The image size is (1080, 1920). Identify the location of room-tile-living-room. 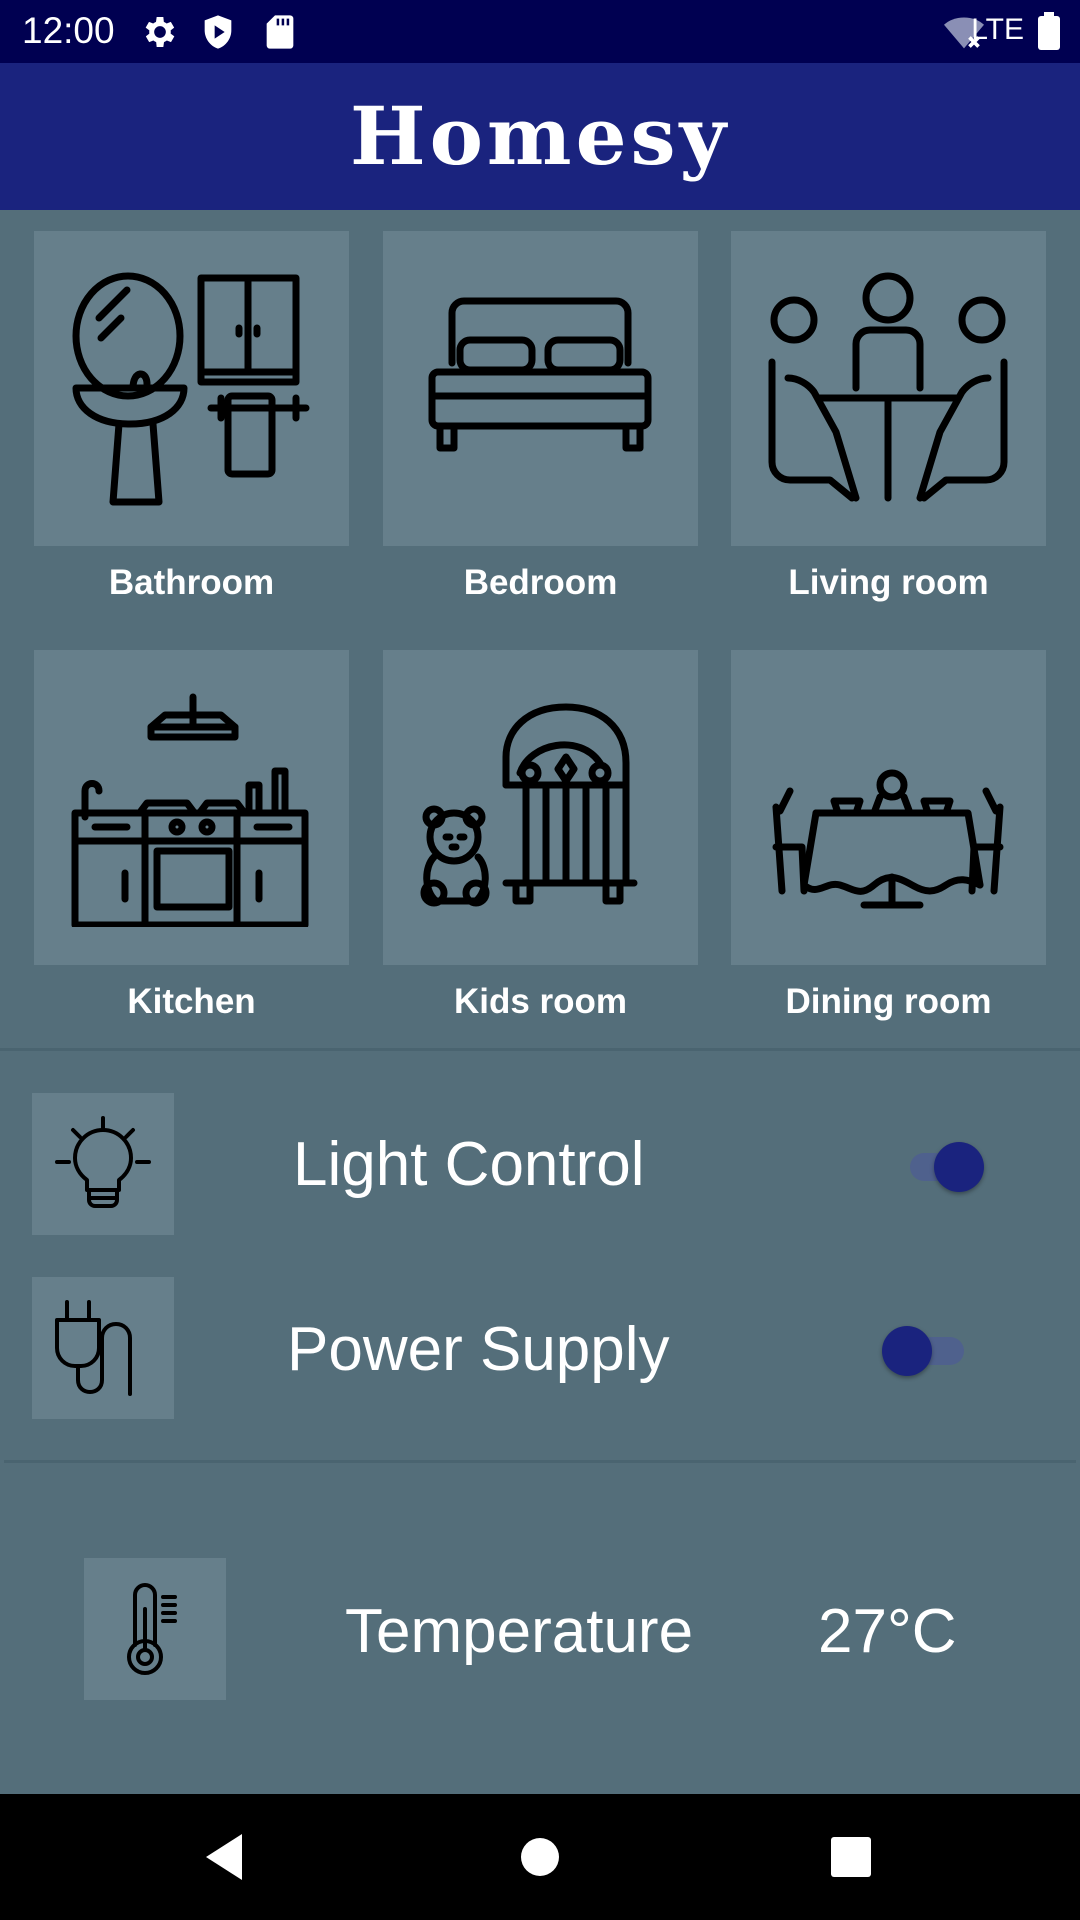
(888, 388).